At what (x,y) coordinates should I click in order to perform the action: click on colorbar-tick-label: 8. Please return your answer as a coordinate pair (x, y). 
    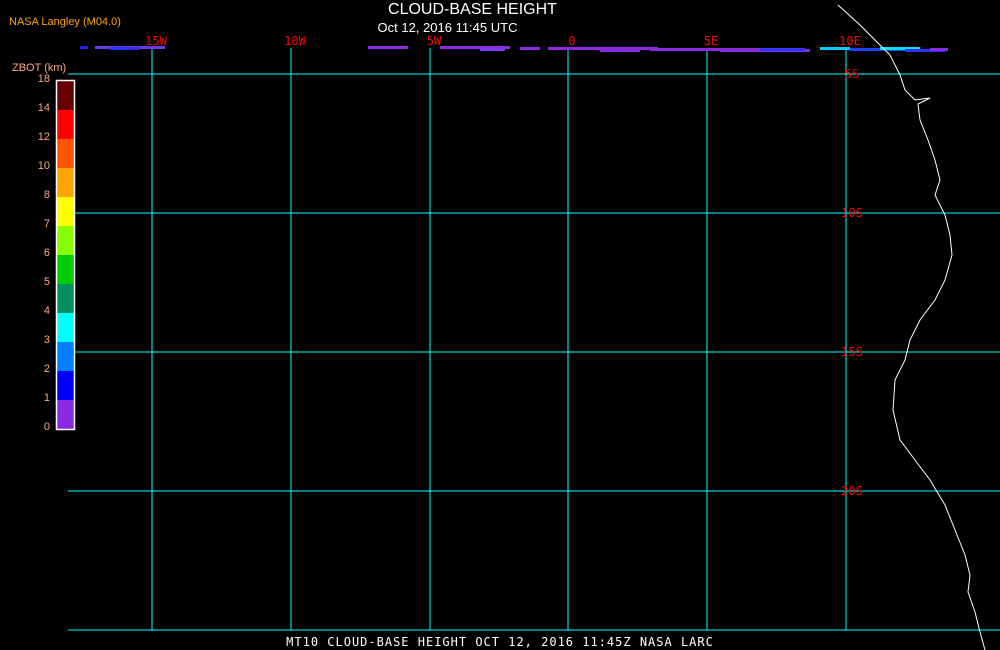
    Looking at the image, I should click on (46, 195).